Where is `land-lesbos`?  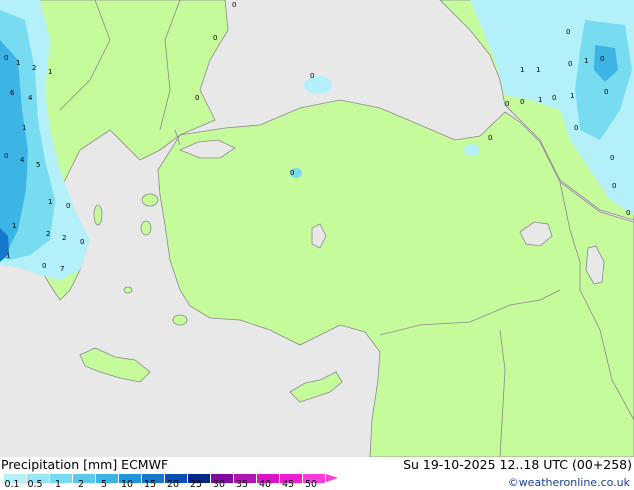
land-lesbos is located at coordinates (150, 200).